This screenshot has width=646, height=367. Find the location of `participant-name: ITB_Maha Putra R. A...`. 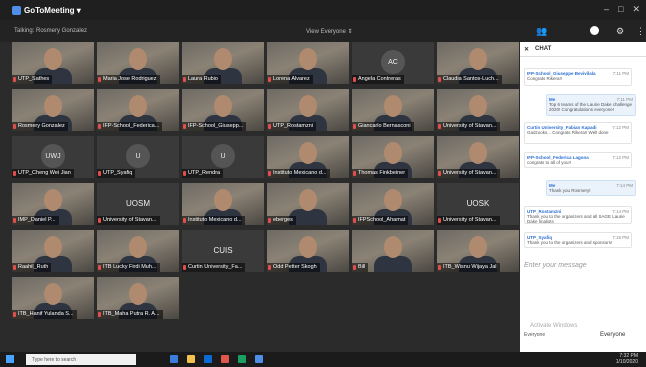

participant-name: ITB_Maha Putra R. A... is located at coordinates (130, 314).